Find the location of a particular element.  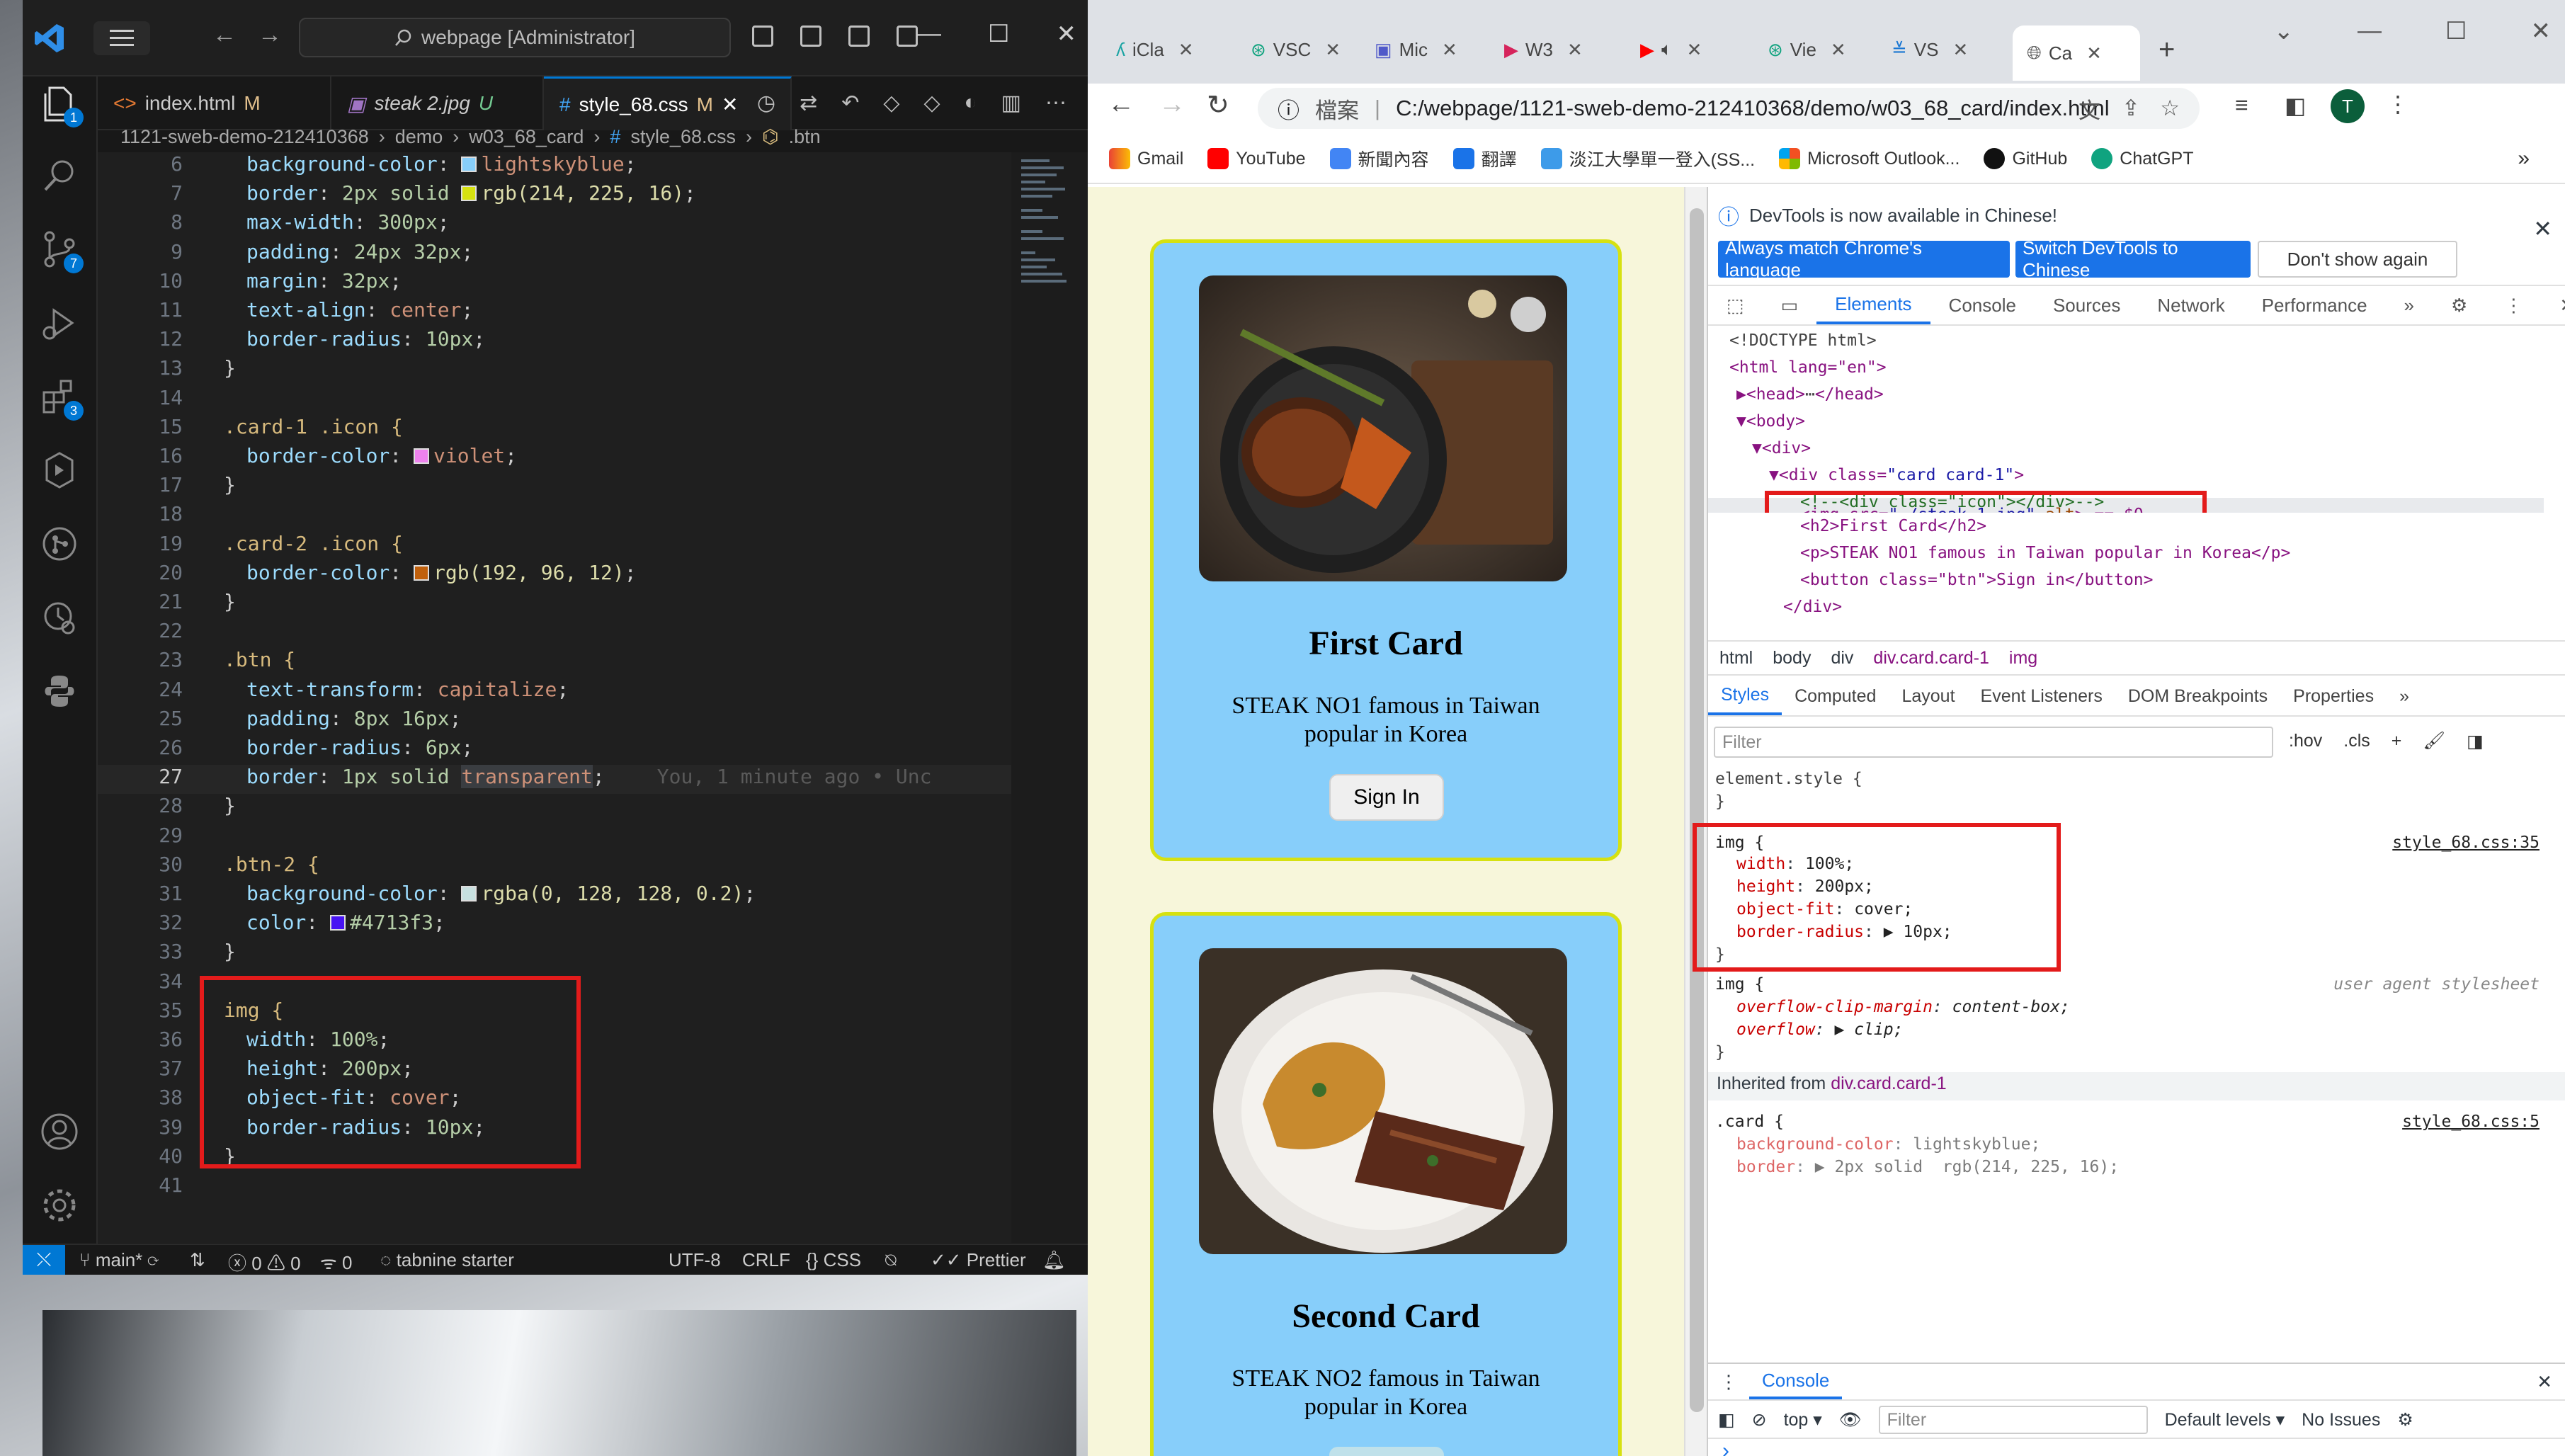

hamburger-menu-icon is located at coordinates (121, 38).